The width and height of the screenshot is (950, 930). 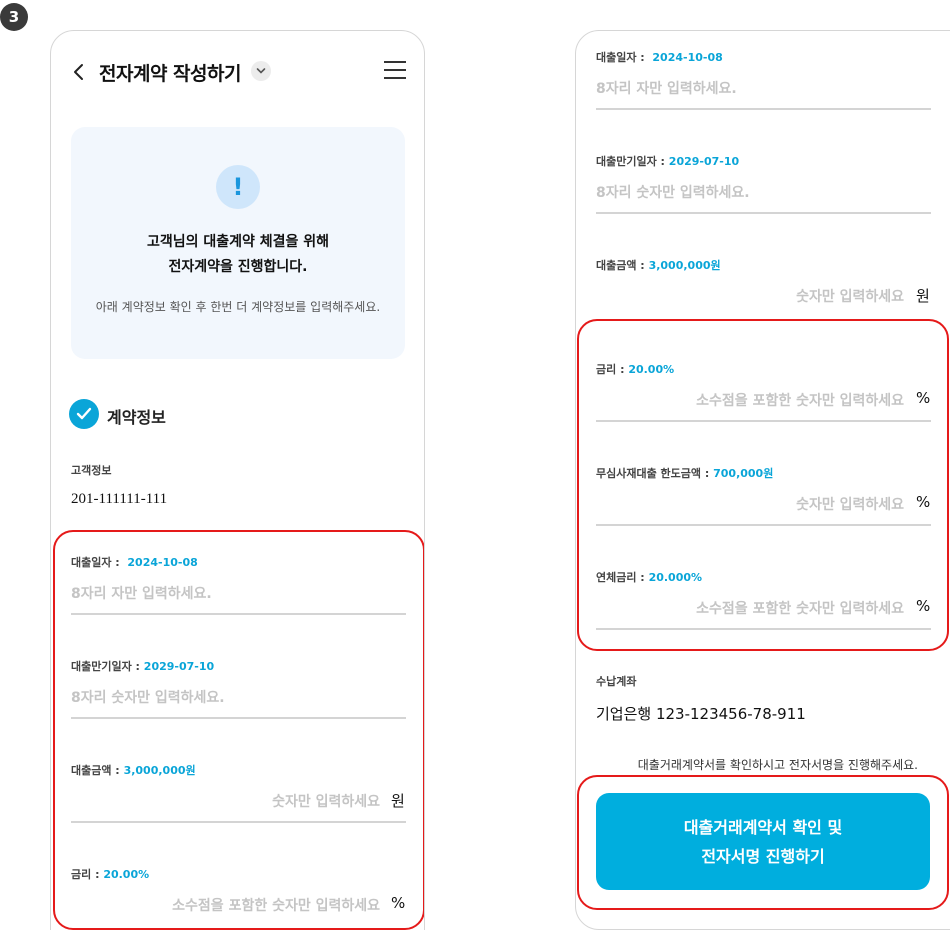 I want to click on notice-line-2: 전자계약을 진행합니다., so click(x=238, y=267).